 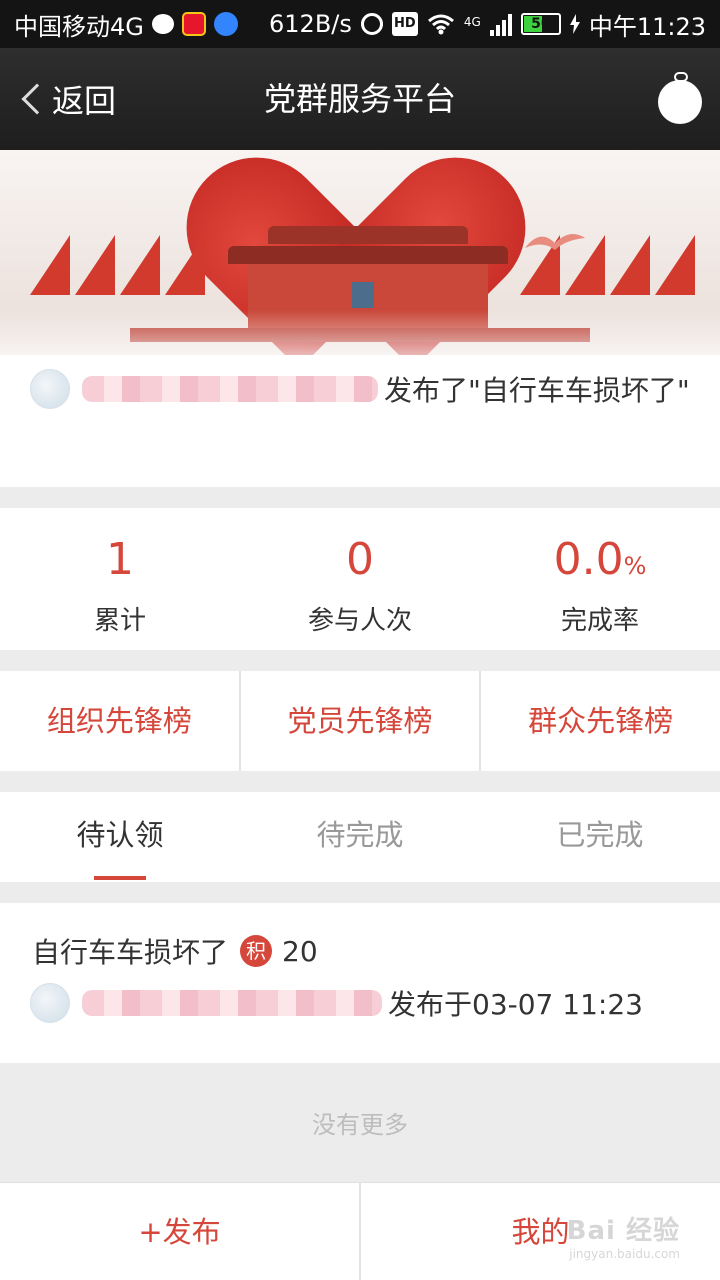 What do you see at coordinates (310, 24) in the screenshot?
I see `net-speed: 612B/s` at bounding box center [310, 24].